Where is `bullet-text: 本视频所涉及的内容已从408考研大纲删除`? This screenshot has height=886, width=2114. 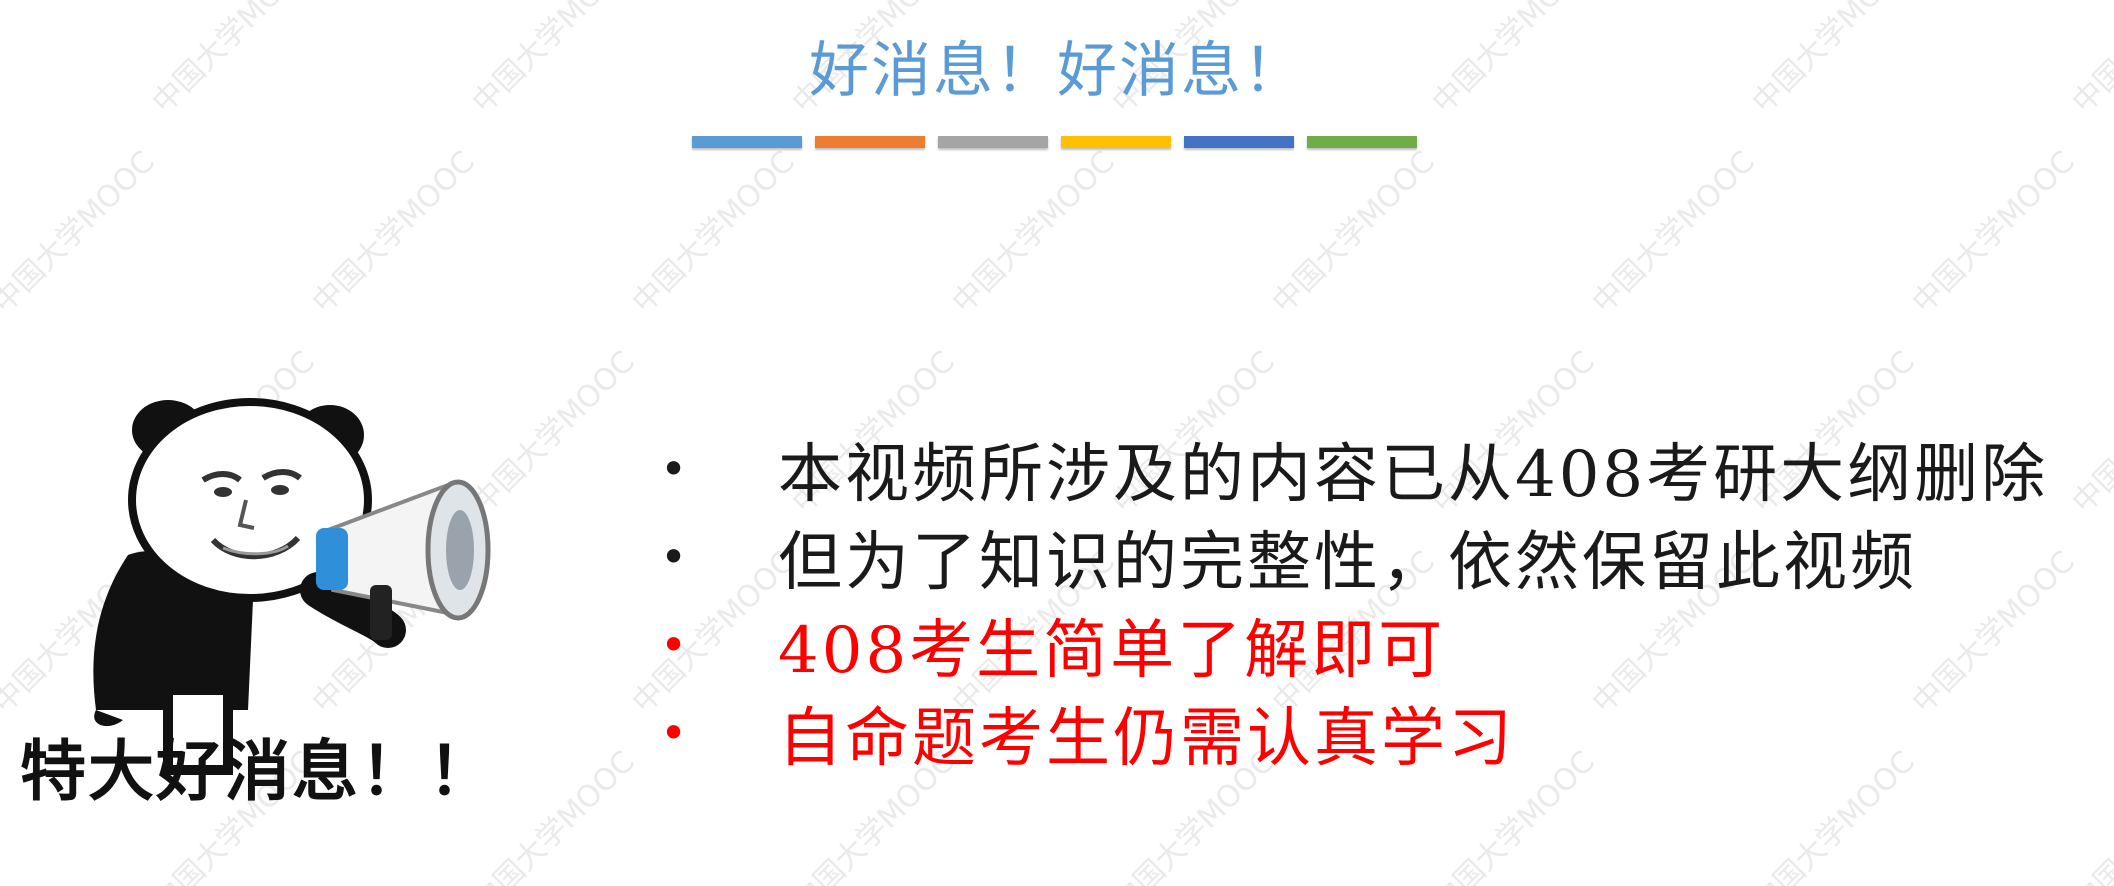 bullet-text: 本视频所涉及的内容已从408考研大纲删除 is located at coordinates (1413, 475).